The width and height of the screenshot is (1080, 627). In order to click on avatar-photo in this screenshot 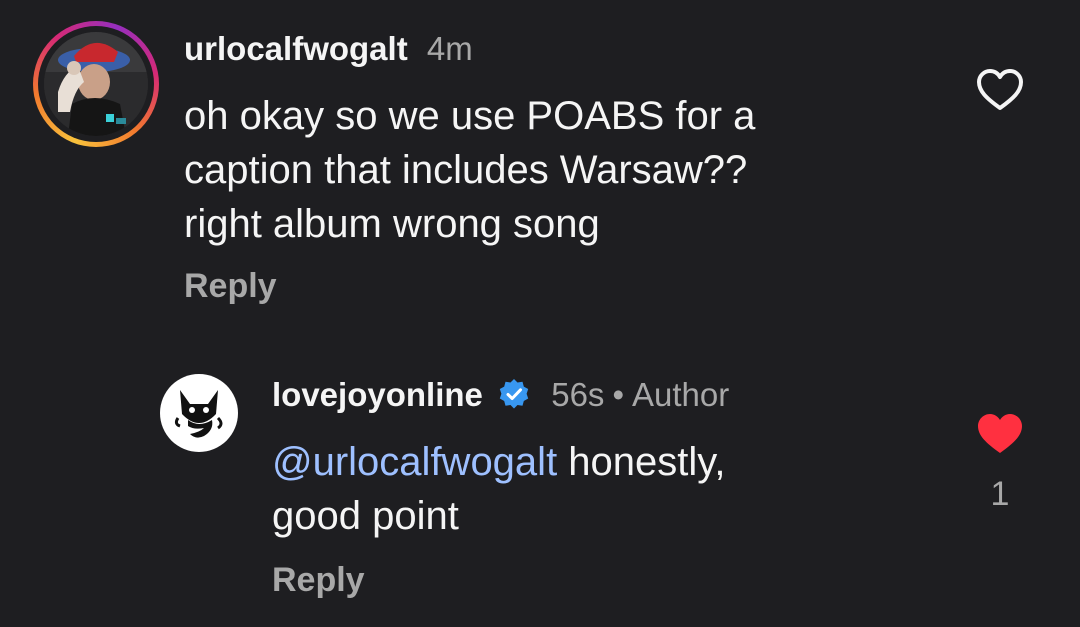, I will do `click(96, 84)`.